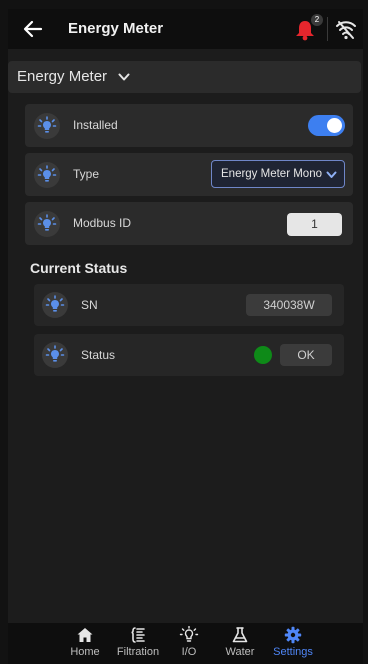  Describe the element at coordinates (138, 652) in the screenshot. I see `nav-label: Filtration` at that location.